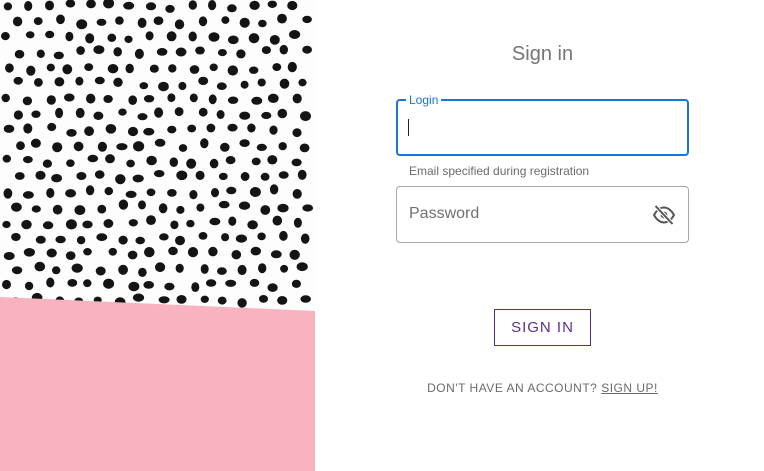 Image resolution: width=764 pixels, height=471 pixels. What do you see at coordinates (629, 388) in the screenshot?
I see `sign-up-link: Sign up!` at bounding box center [629, 388].